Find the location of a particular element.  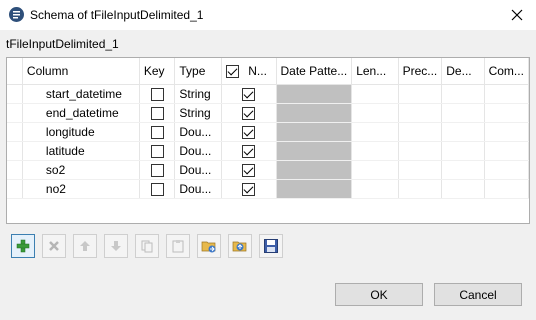

copy-button is located at coordinates (147, 246).